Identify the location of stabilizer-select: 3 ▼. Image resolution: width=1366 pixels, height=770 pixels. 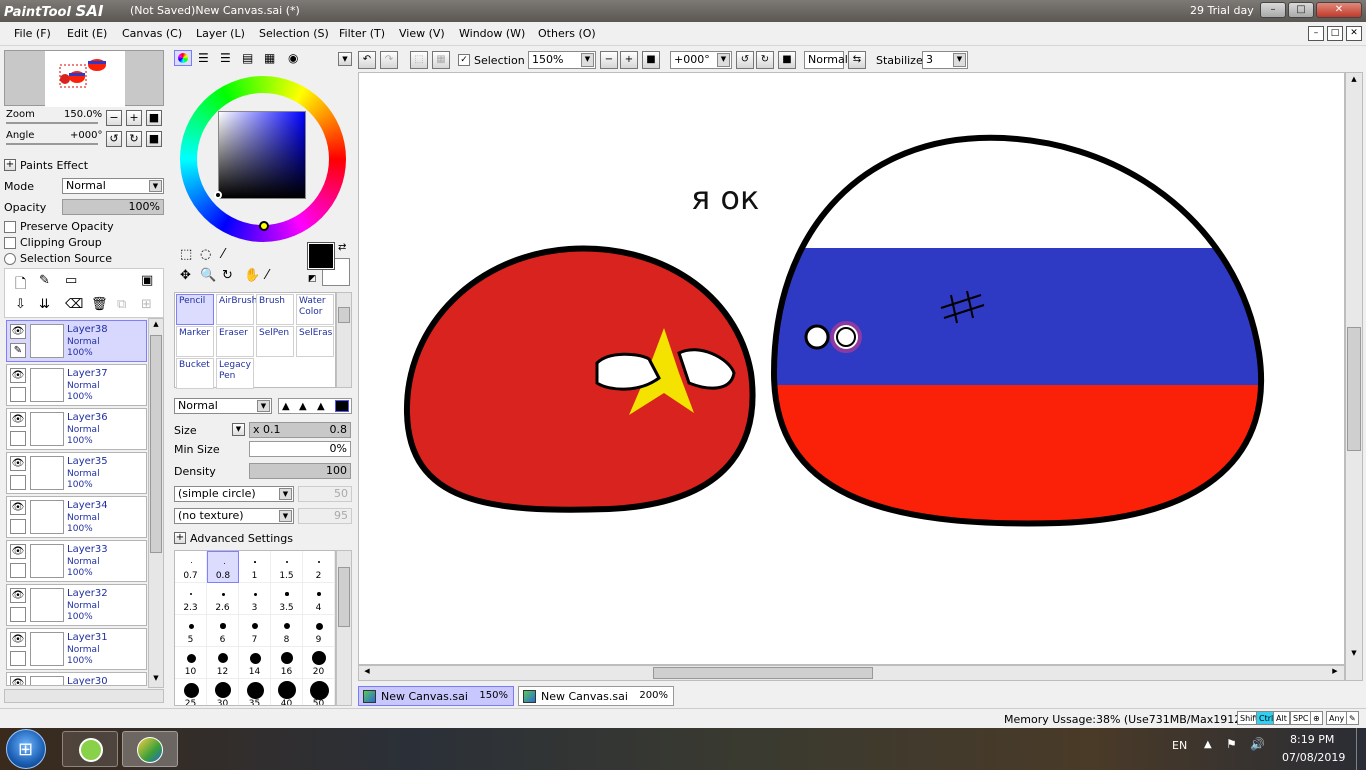
(945, 60).